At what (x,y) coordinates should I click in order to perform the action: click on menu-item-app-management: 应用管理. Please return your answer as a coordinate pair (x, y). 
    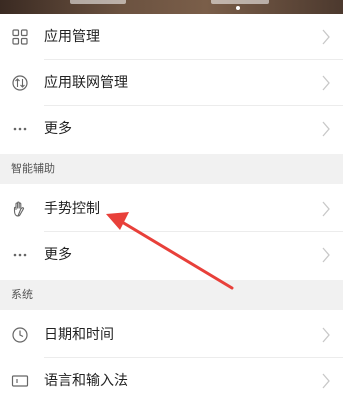
    Looking at the image, I should click on (171, 37).